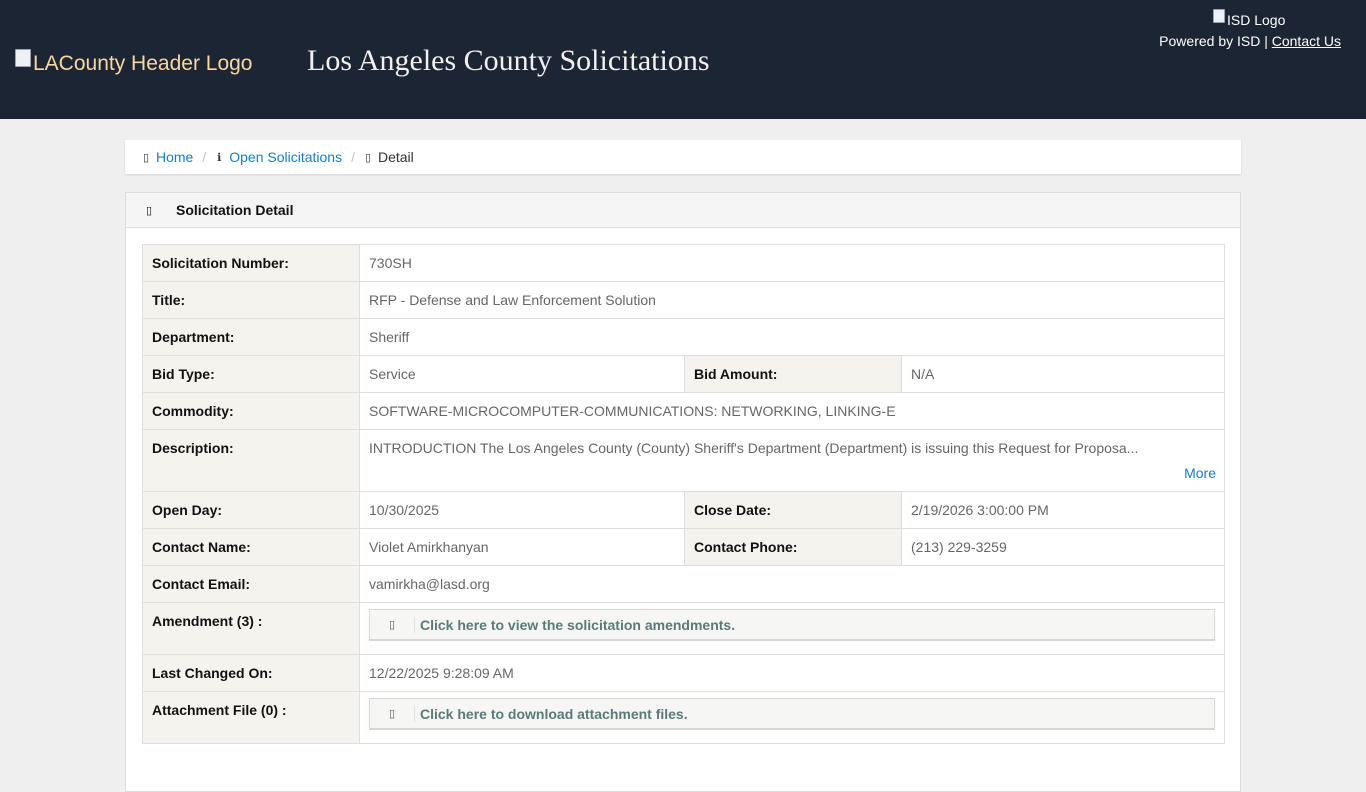  What do you see at coordinates (251, 300) in the screenshot?
I see `title-label: Title:` at bounding box center [251, 300].